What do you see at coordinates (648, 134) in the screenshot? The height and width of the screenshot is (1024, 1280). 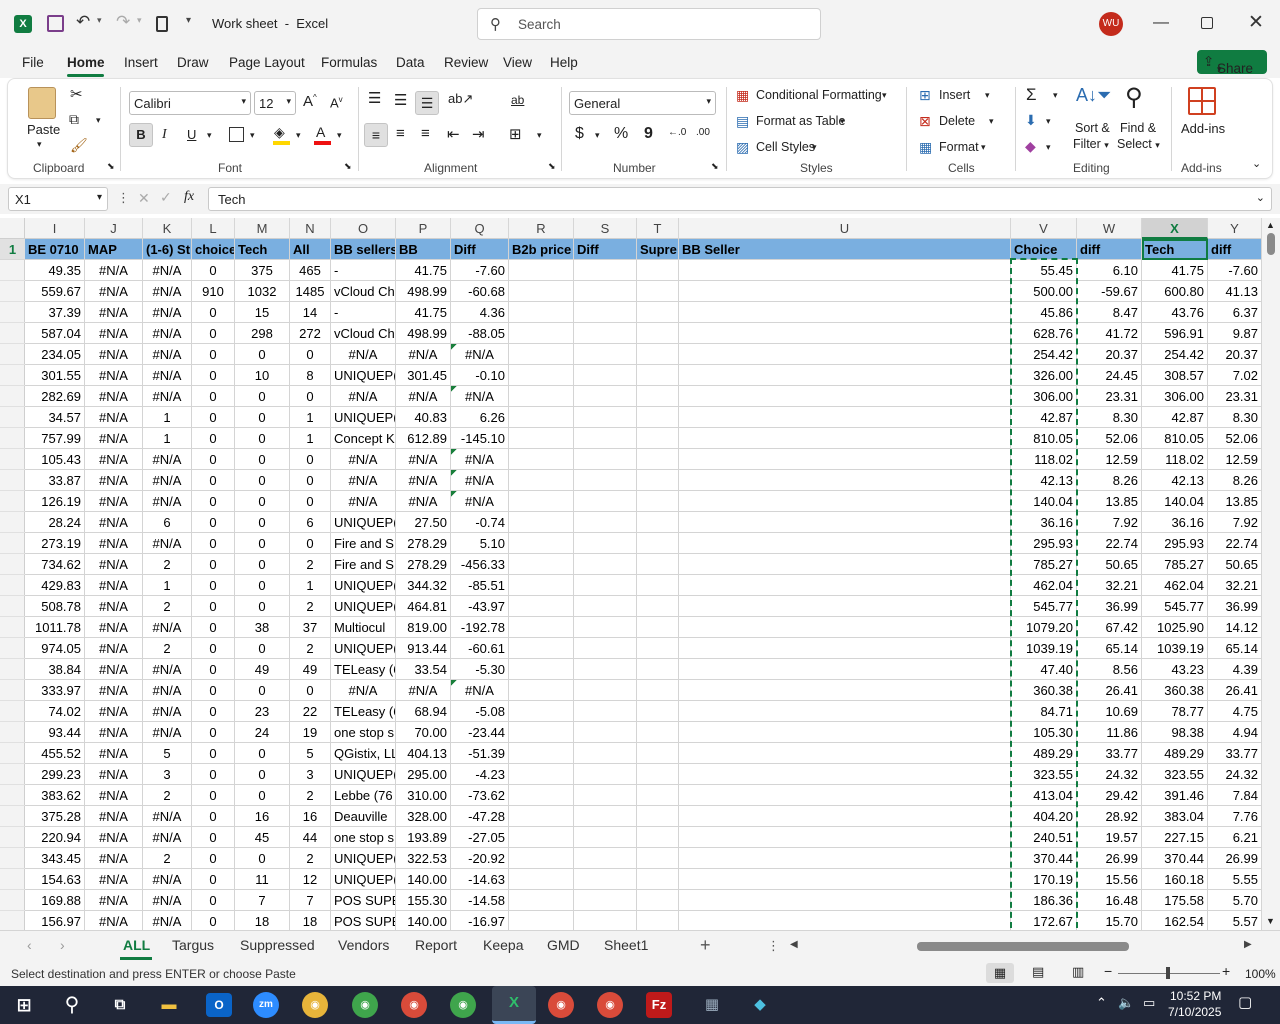 I see `comma-button: 9` at bounding box center [648, 134].